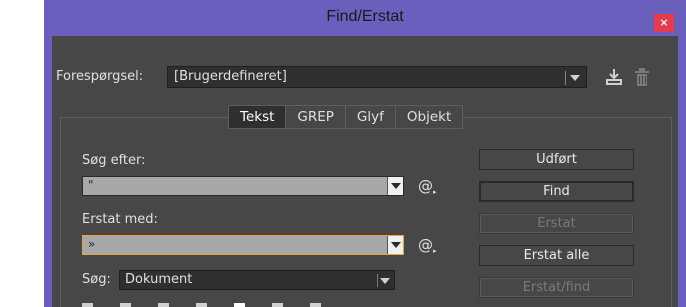 This screenshot has width=686, height=307. What do you see at coordinates (556, 255) in the screenshot?
I see `replace-all-button: Erstat alle` at bounding box center [556, 255].